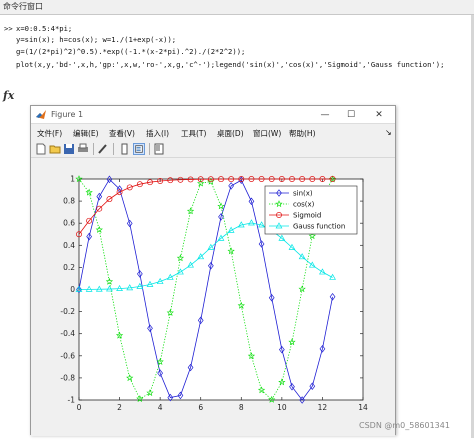 This screenshot has height=440, width=474. I want to click on menu-file: 文件(F), so click(49, 133).